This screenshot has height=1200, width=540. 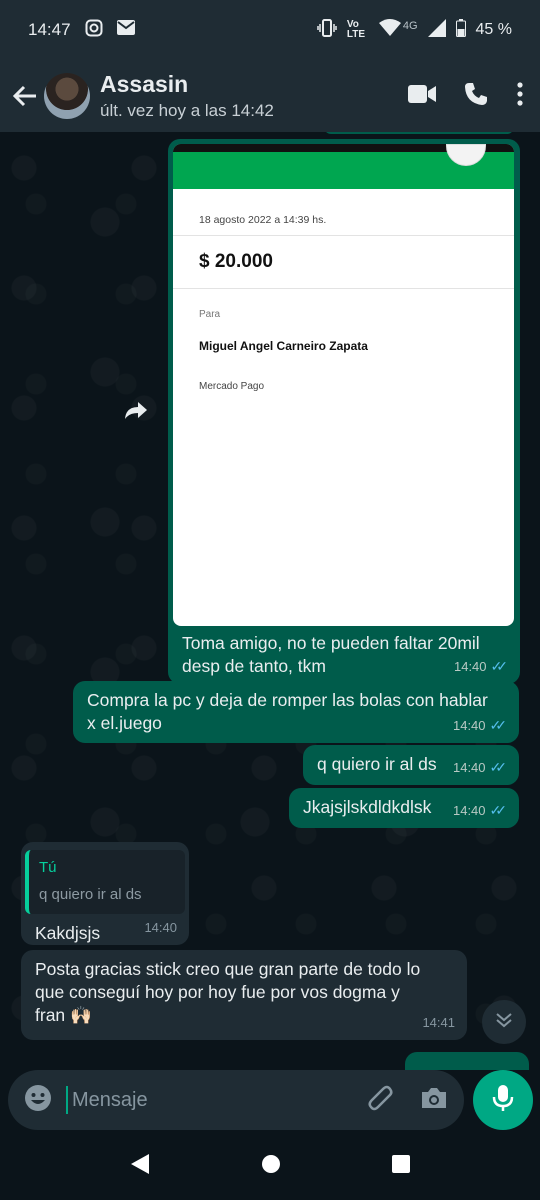 I want to click on chat-header: Assasin últ. vez hoy a las 14:42, so click(x=270, y=96).